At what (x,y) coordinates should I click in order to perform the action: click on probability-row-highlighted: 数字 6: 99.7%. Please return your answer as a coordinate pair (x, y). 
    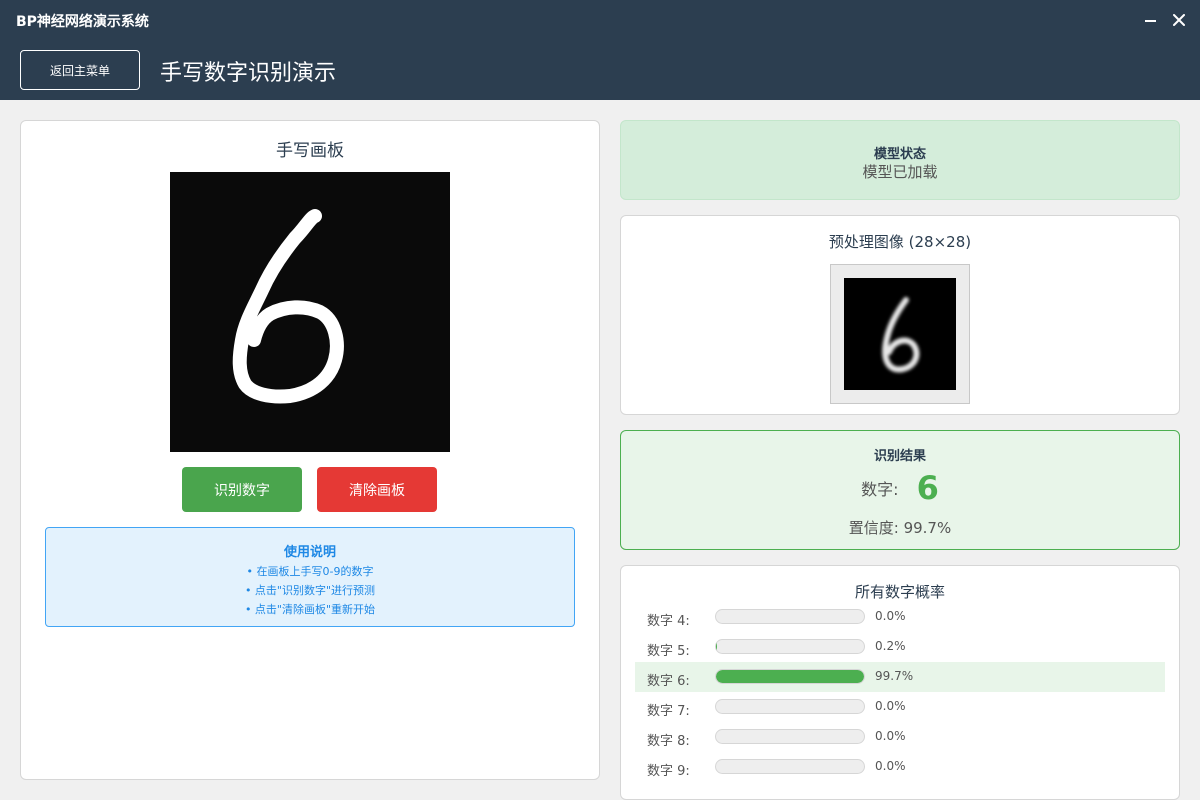
    Looking at the image, I should click on (900, 677).